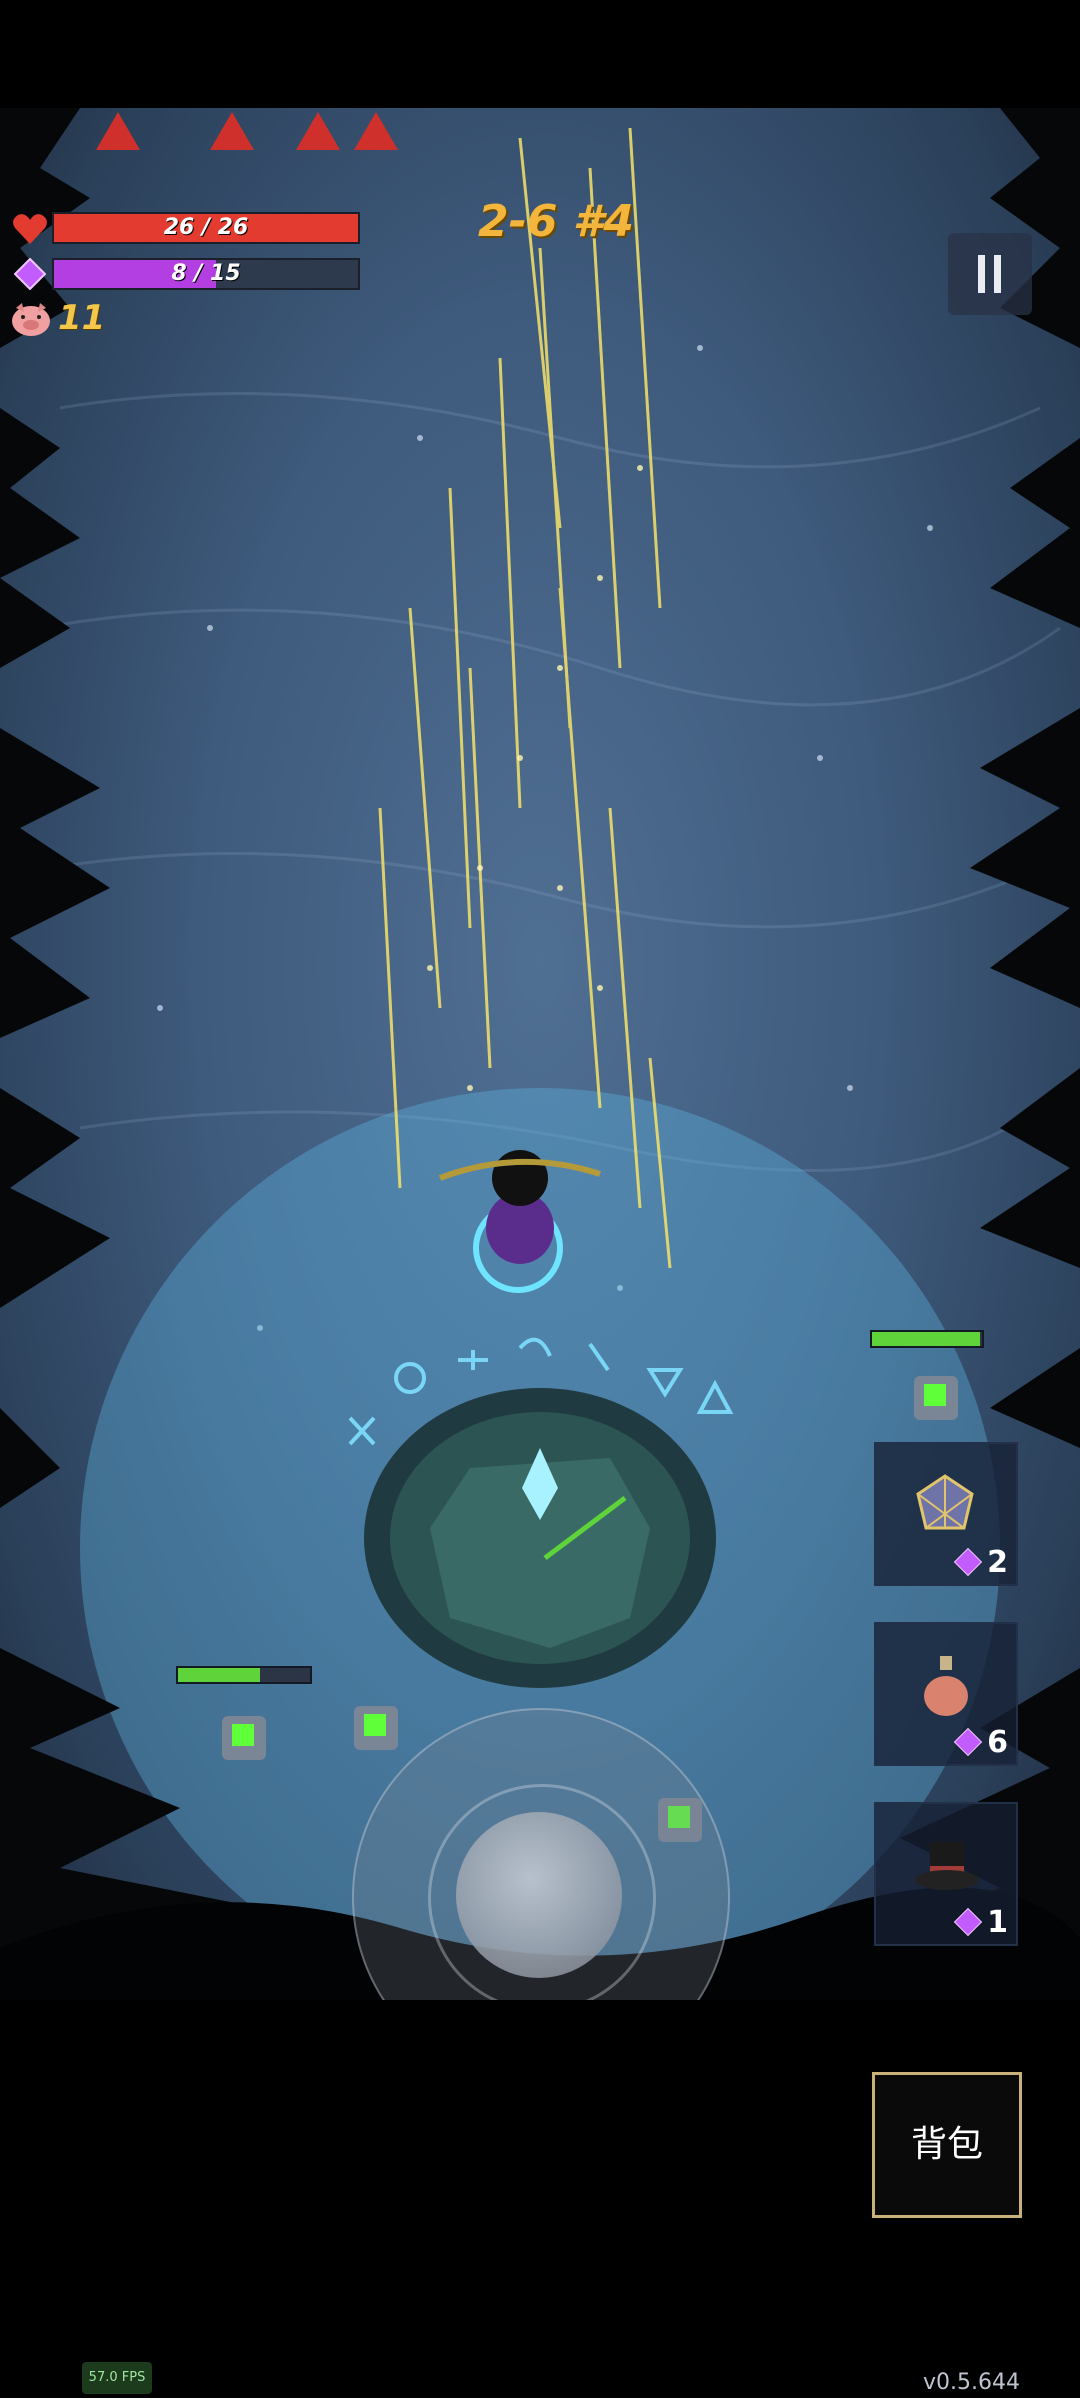  What do you see at coordinates (31, 319) in the screenshot?
I see `pig-icon` at bounding box center [31, 319].